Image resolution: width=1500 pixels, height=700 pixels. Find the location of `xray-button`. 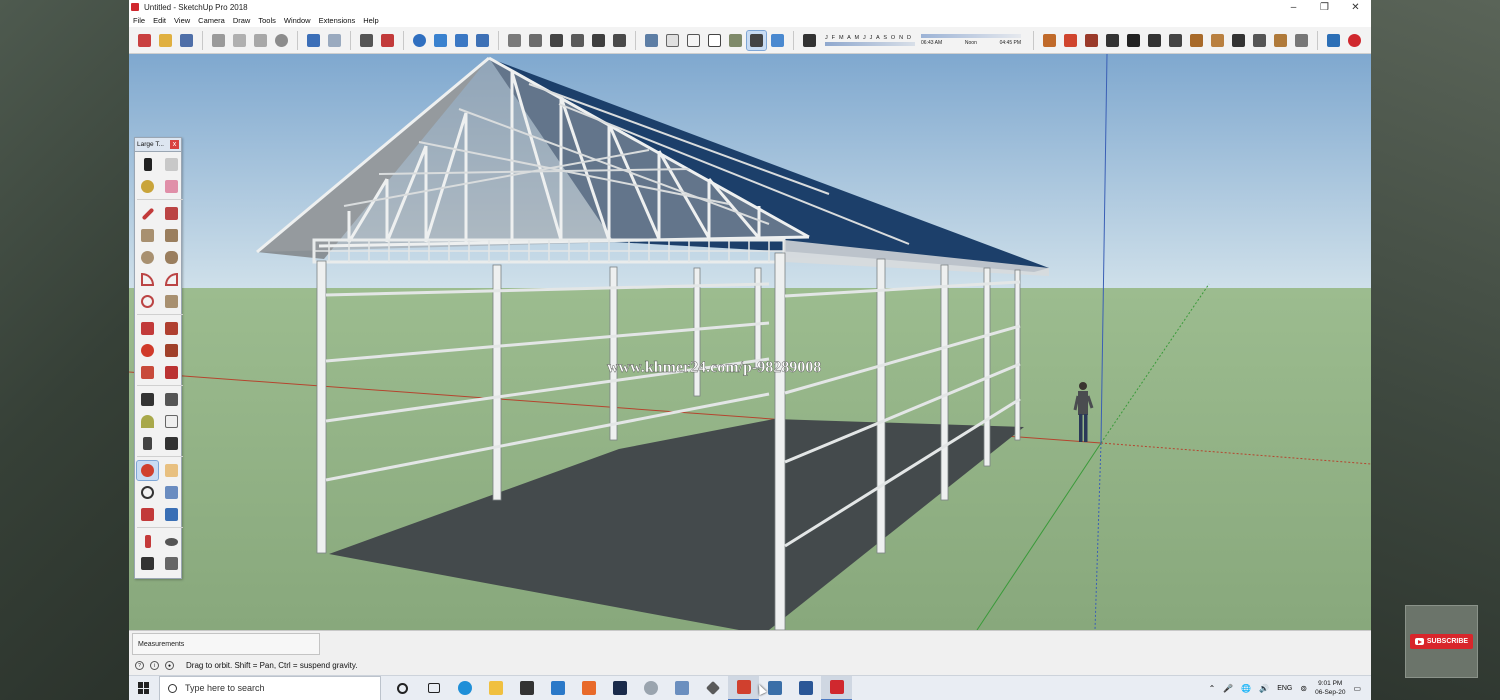

xray-button is located at coordinates (651, 40).